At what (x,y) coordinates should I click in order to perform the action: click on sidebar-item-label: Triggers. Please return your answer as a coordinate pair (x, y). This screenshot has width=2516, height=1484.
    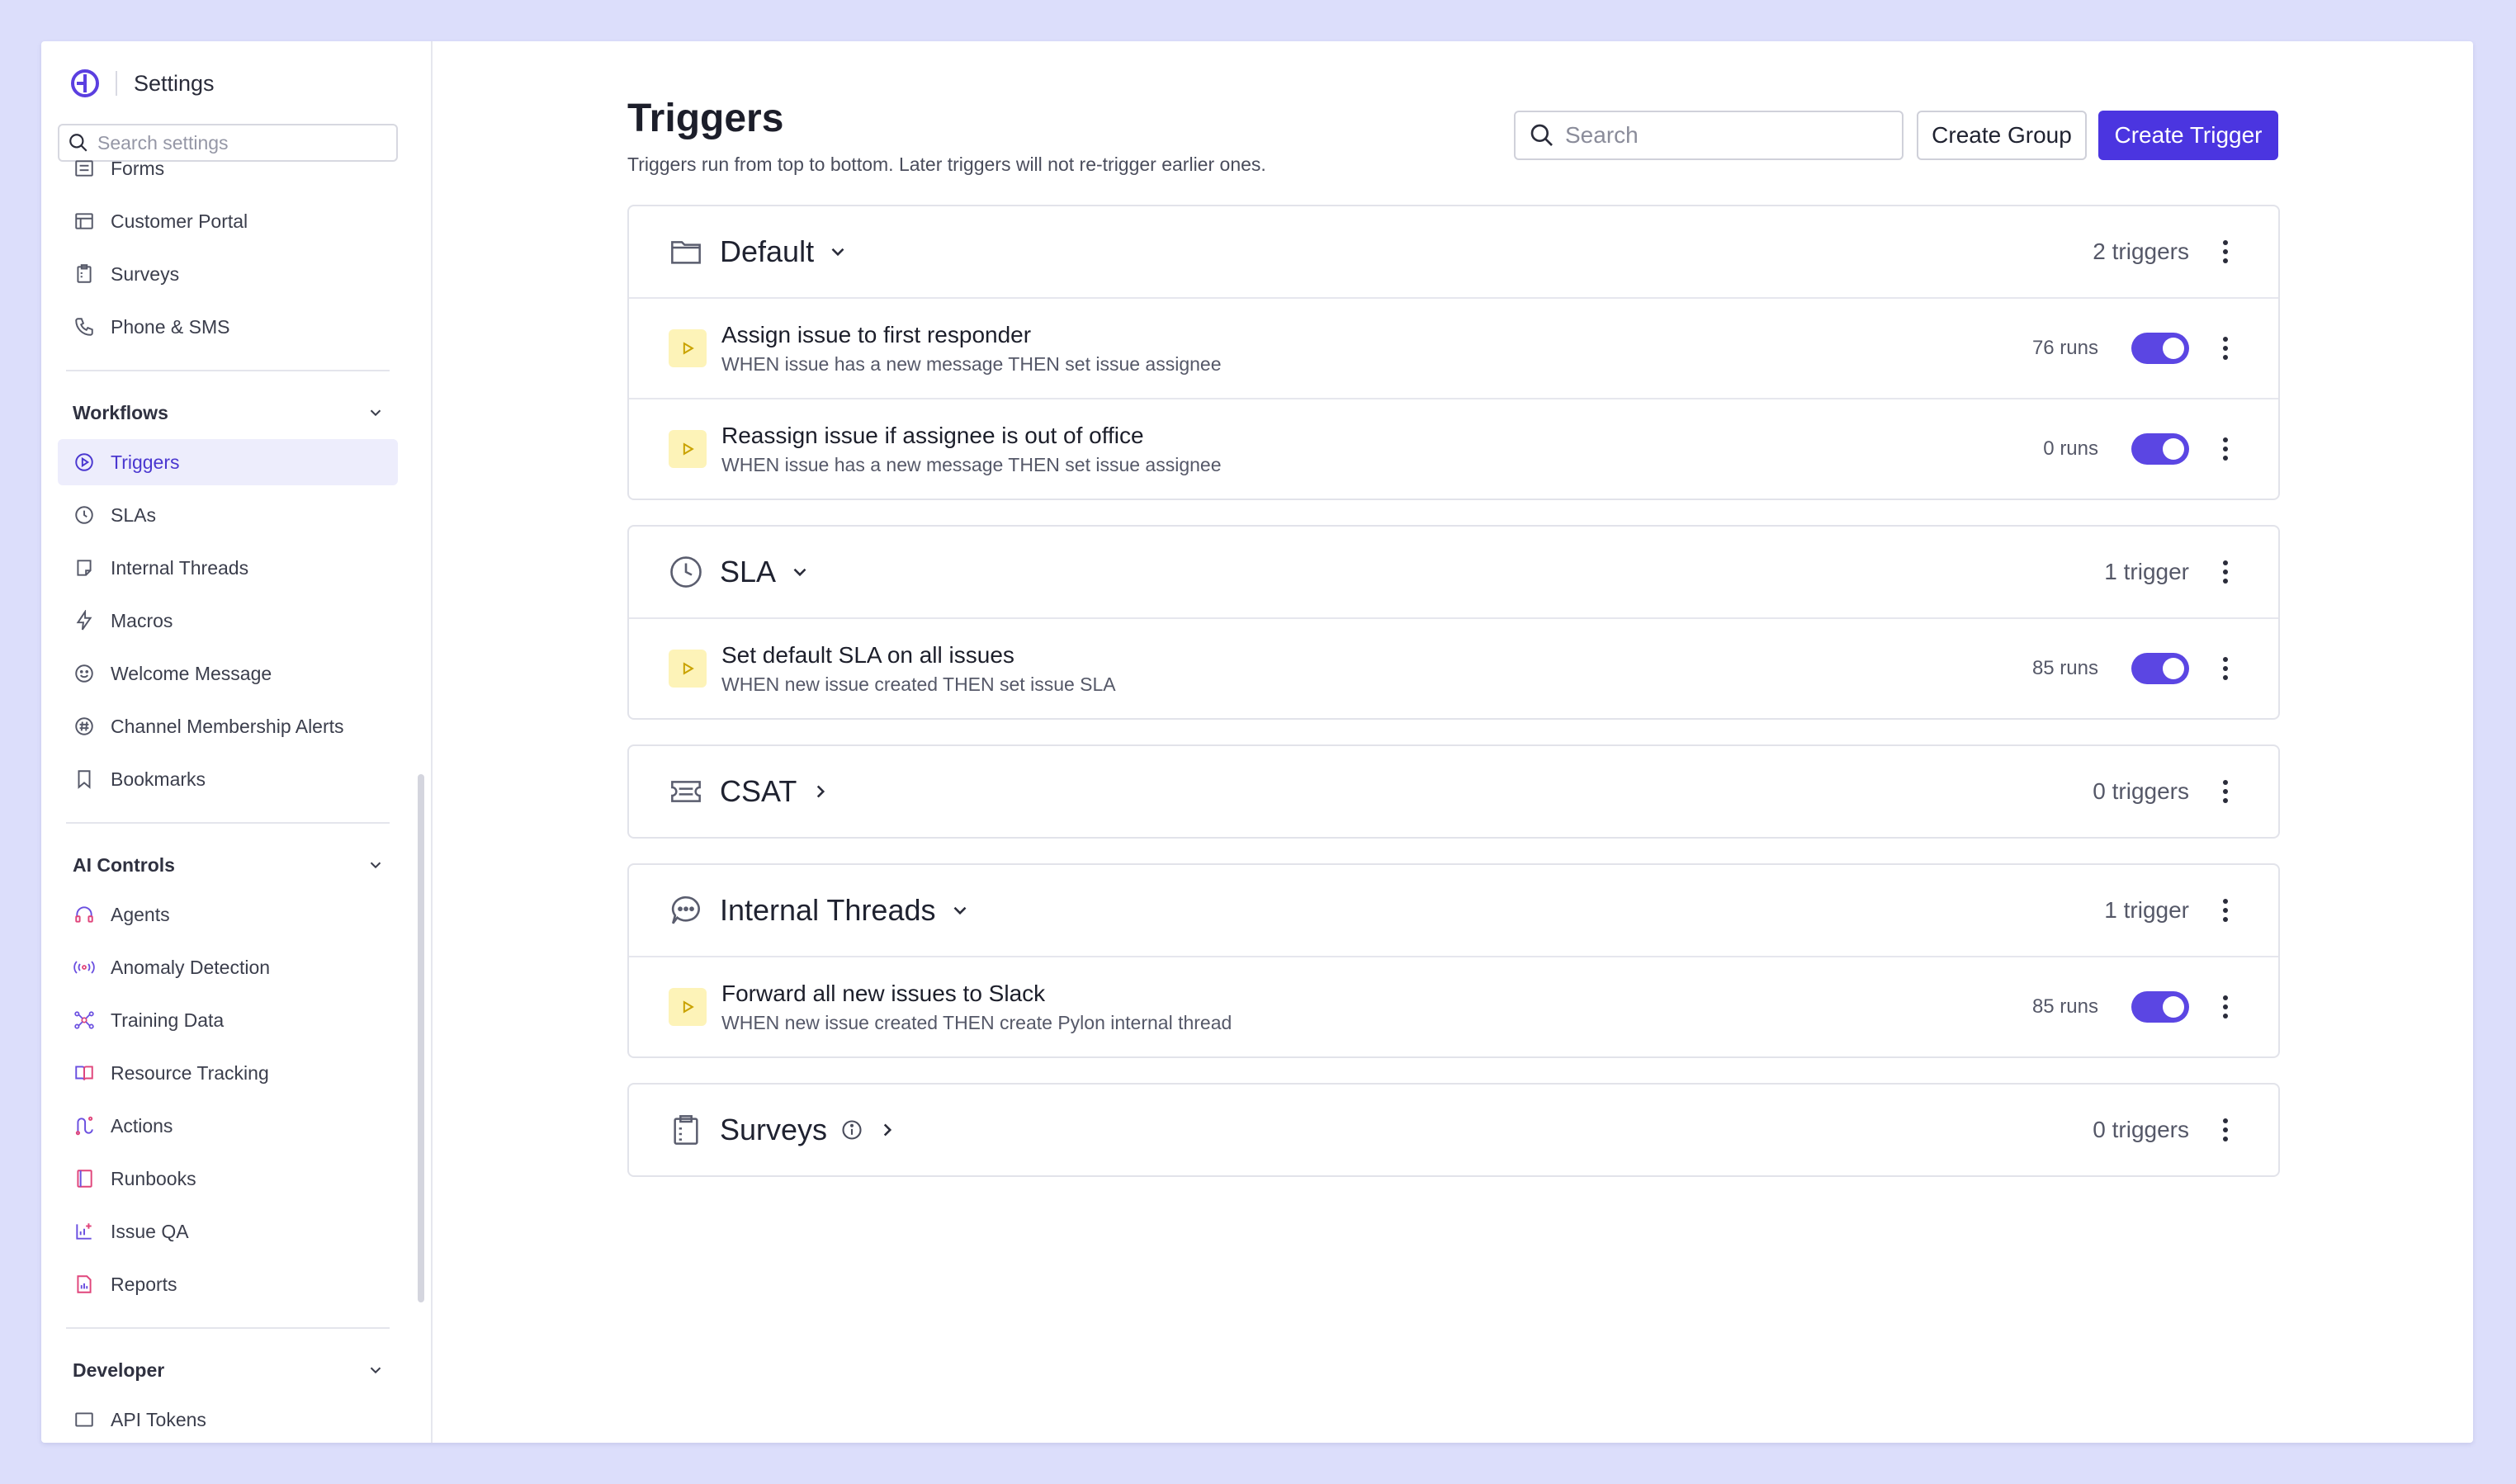
    Looking at the image, I should click on (145, 462).